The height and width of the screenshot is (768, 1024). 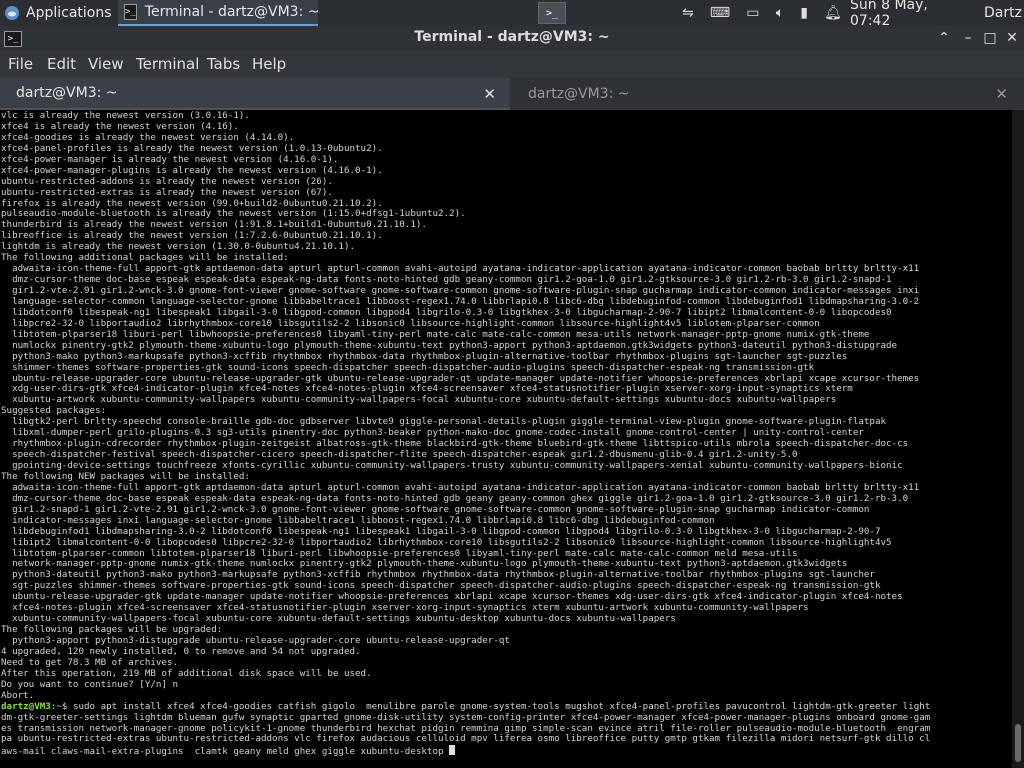 I want to click on terminal-icon: >_, so click(x=130, y=12).